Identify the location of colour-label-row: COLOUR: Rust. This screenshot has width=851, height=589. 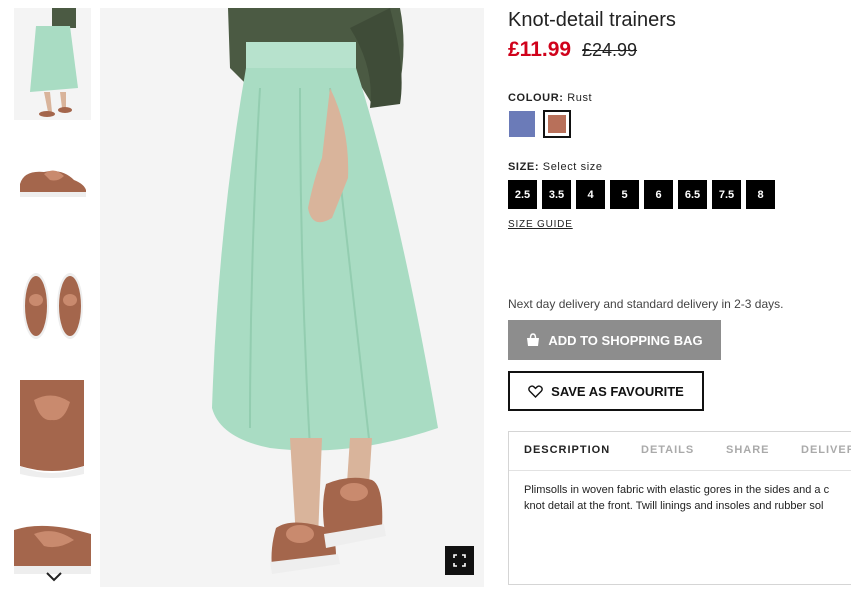
(550, 98).